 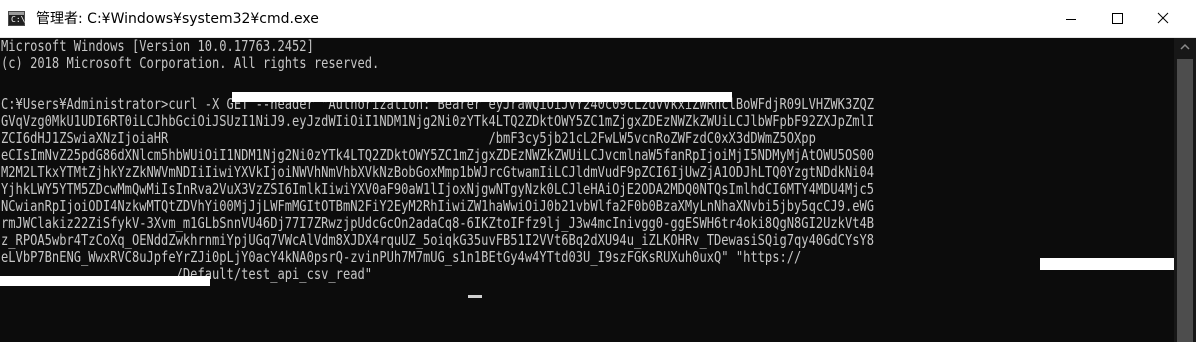 I want to click on close-button, so click(x=1163, y=19).